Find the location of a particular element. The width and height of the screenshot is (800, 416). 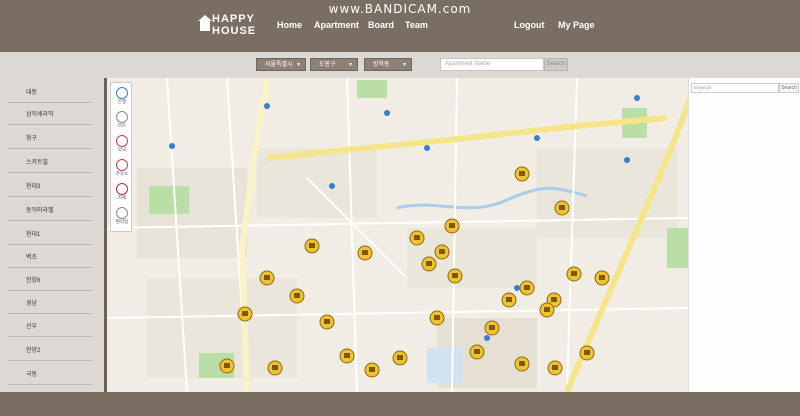

sidebar-item: 경남 is located at coordinates (50, 304).